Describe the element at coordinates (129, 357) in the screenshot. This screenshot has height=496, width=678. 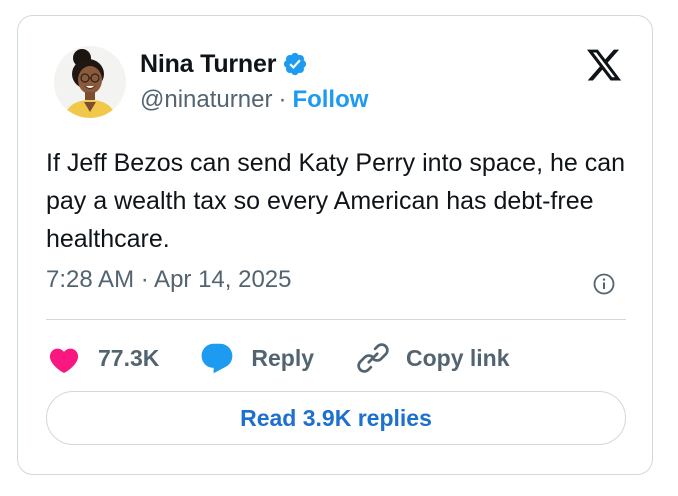
I see `like-count: 77.3K` at that location.